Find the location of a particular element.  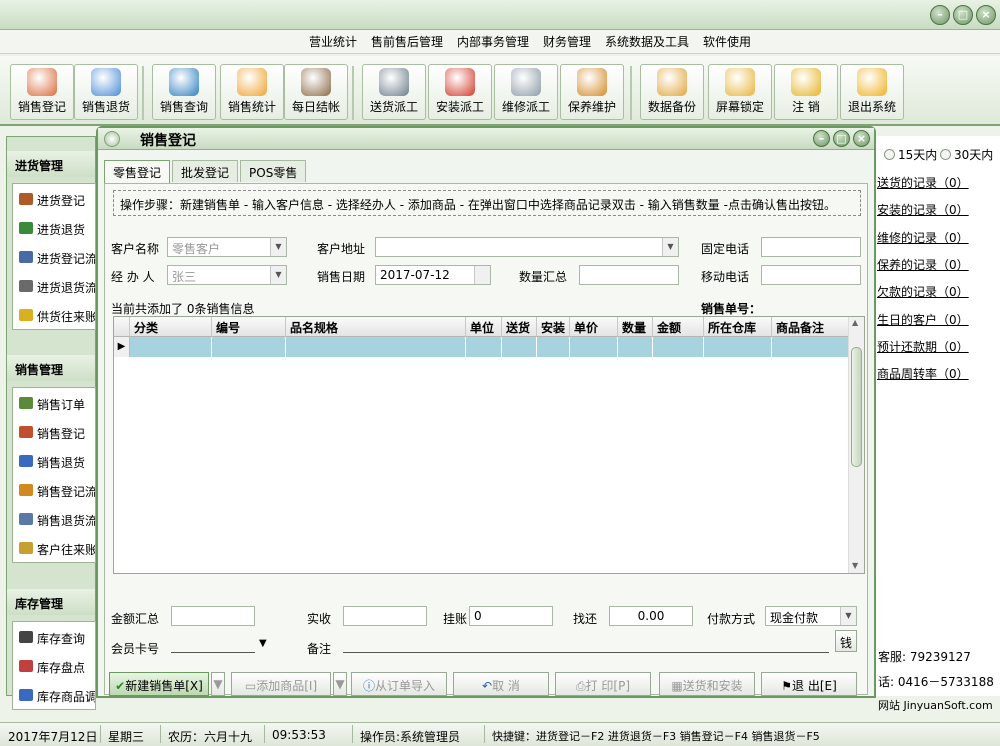

menu-item: 财务管理 is located at coordinates (567, 41).